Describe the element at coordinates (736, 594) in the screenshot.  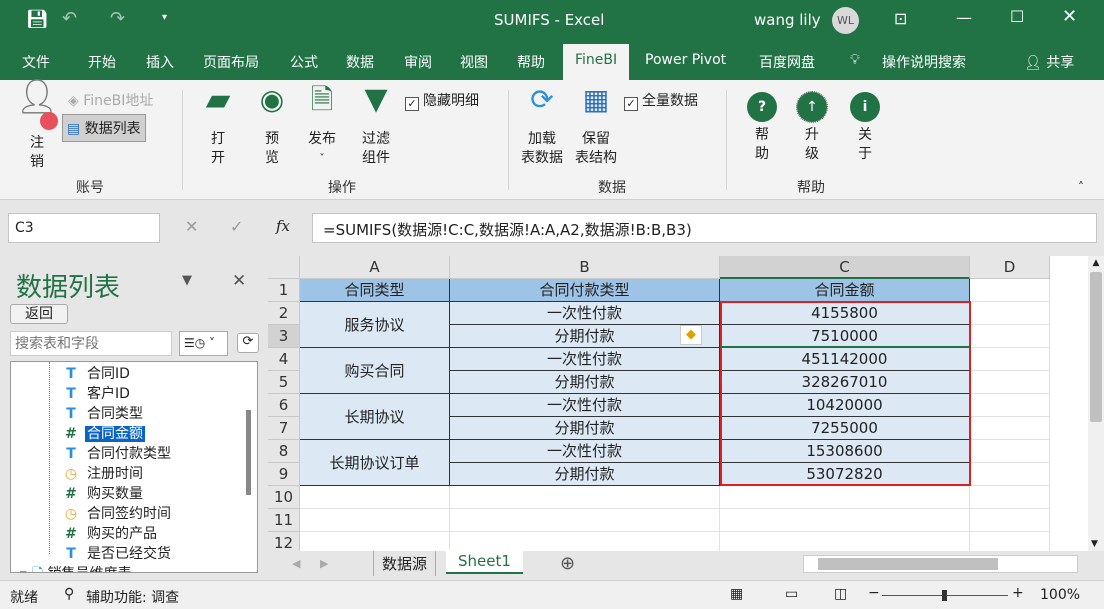
I see `normal-view-icon: ▦` at that location.